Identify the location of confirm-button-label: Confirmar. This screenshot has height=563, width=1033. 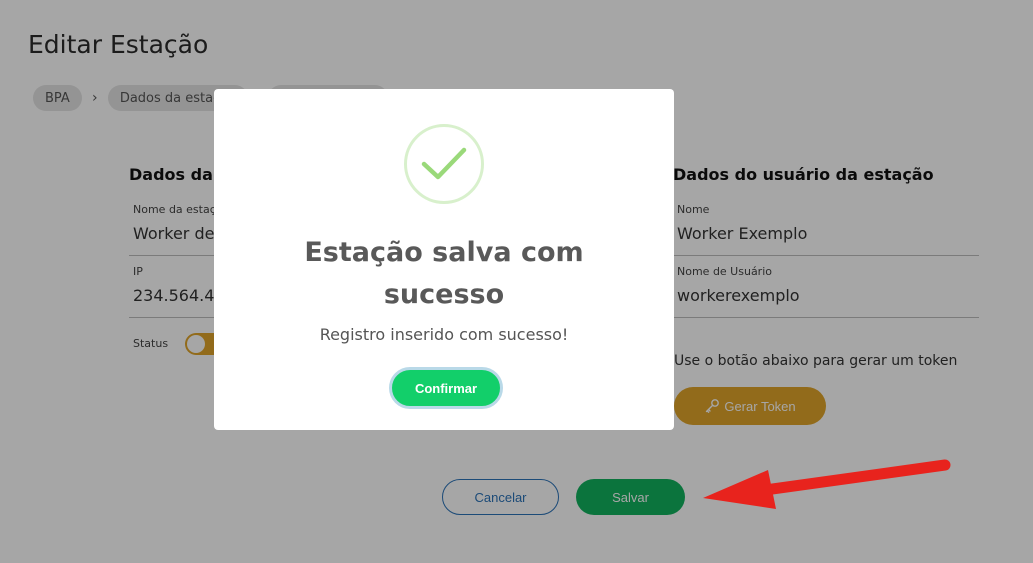
(446, 388).